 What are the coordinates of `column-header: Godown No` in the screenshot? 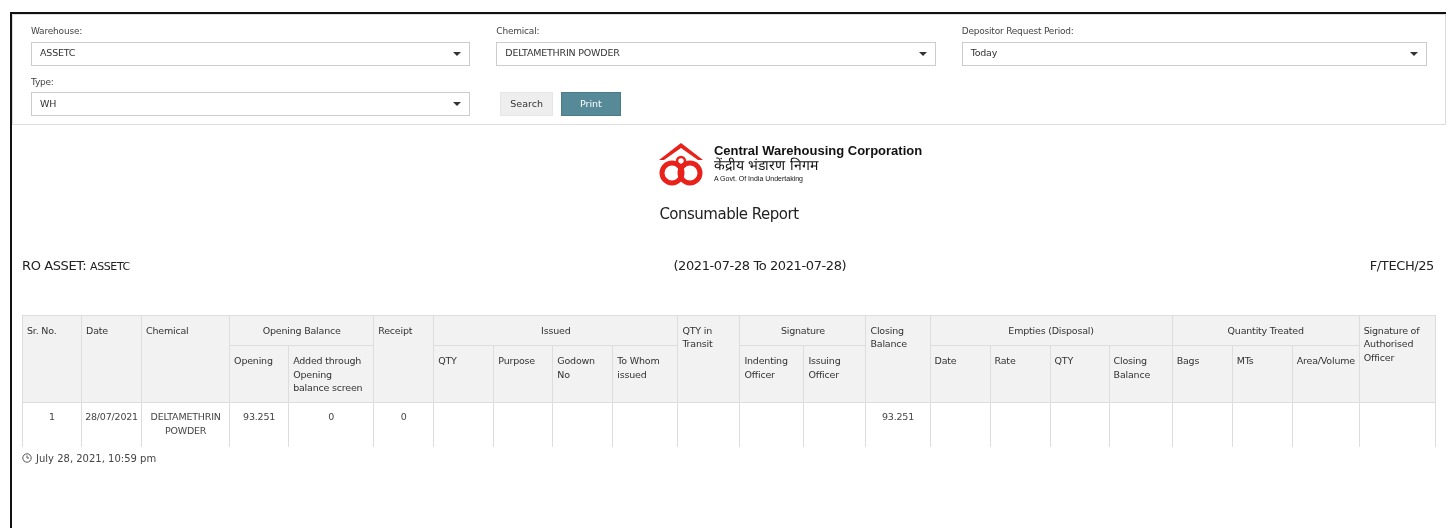 It's located at (582, 374).